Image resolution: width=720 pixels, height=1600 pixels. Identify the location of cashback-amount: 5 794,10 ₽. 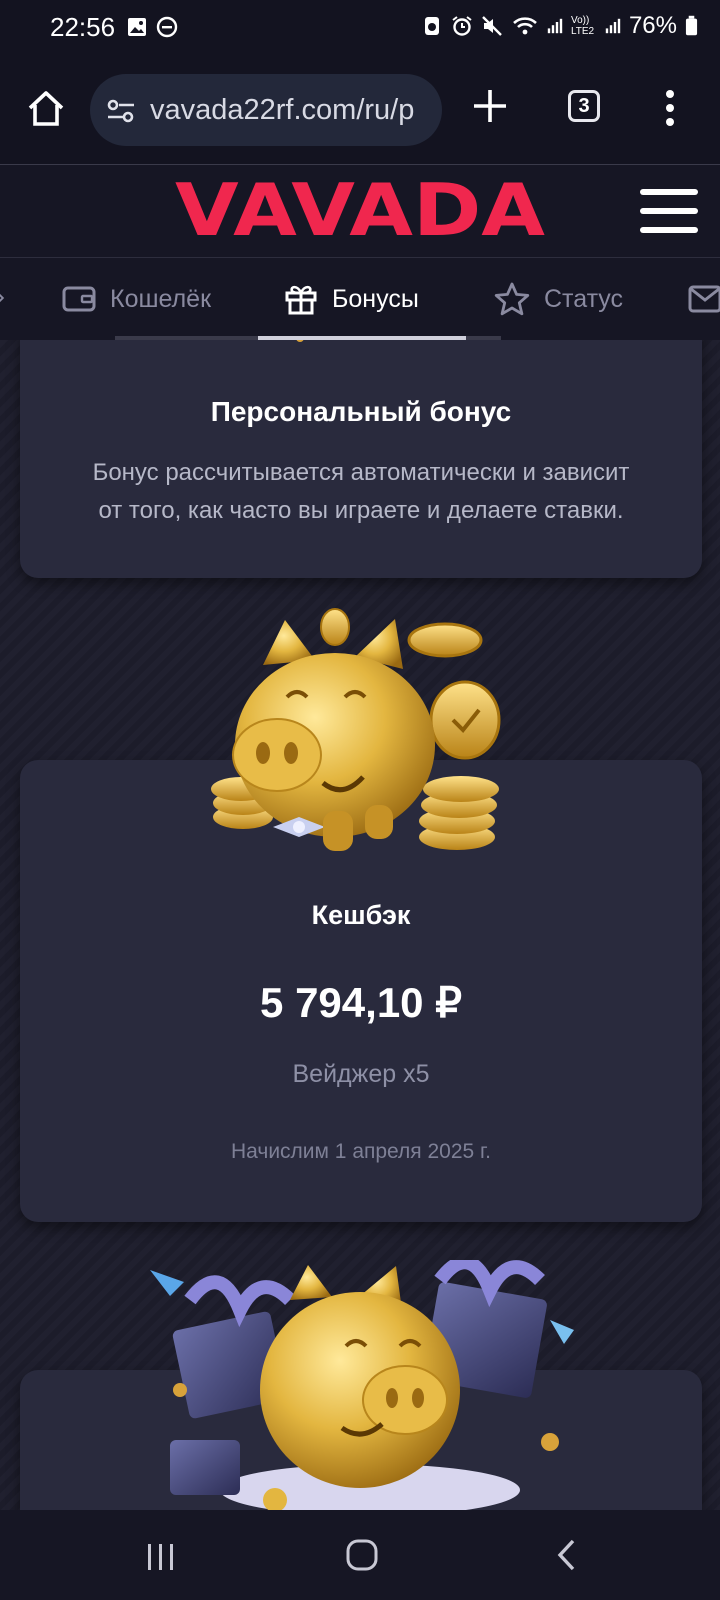
(361, 1002).